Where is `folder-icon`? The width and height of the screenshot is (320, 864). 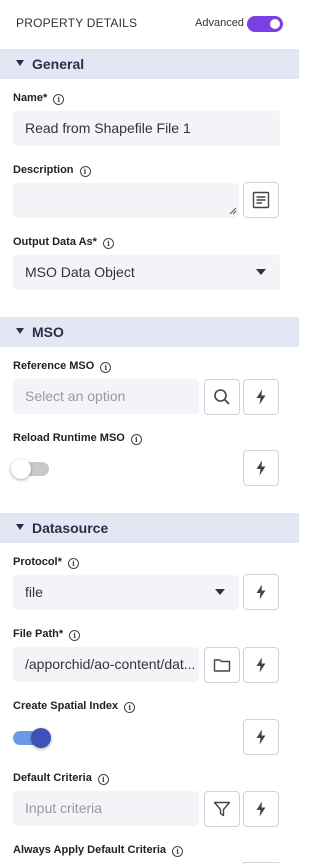 folder-icon is located at coordinates (222, 665).